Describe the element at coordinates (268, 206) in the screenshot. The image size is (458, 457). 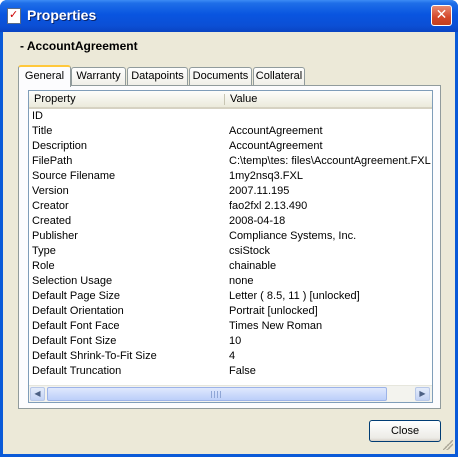
I see `property-value: fao2fxl 2.13.490` at that location.